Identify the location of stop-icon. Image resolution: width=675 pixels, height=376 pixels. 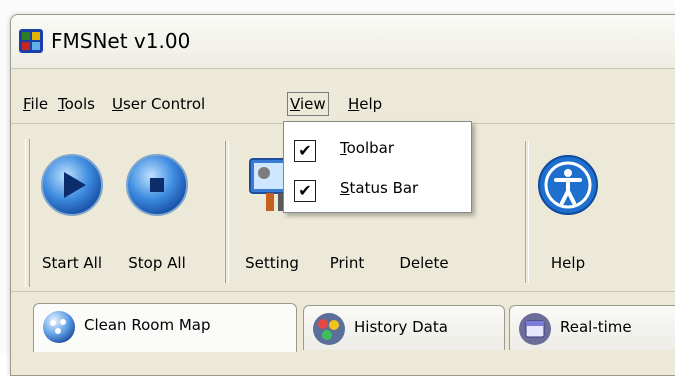
(157, 185).